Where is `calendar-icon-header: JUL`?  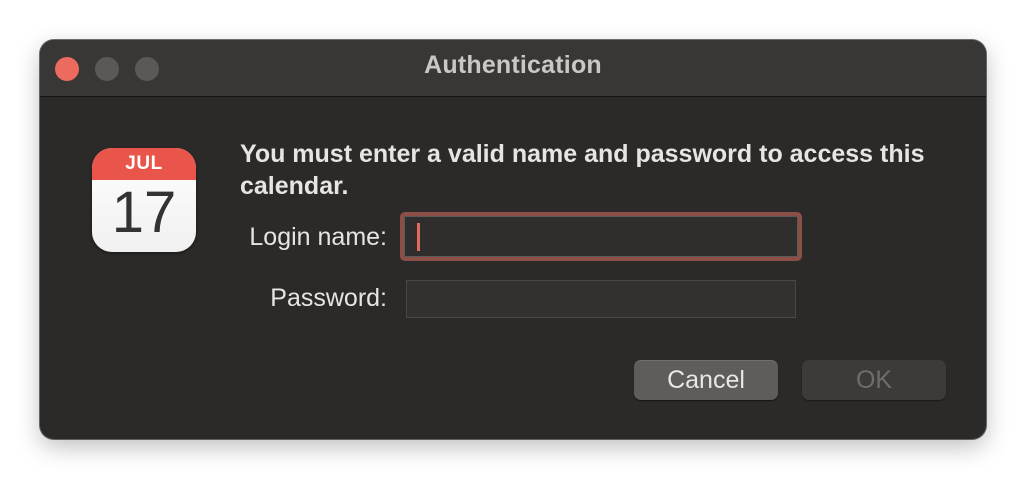 calendar-icon-header: JUL is located at coordinates (144, 164).